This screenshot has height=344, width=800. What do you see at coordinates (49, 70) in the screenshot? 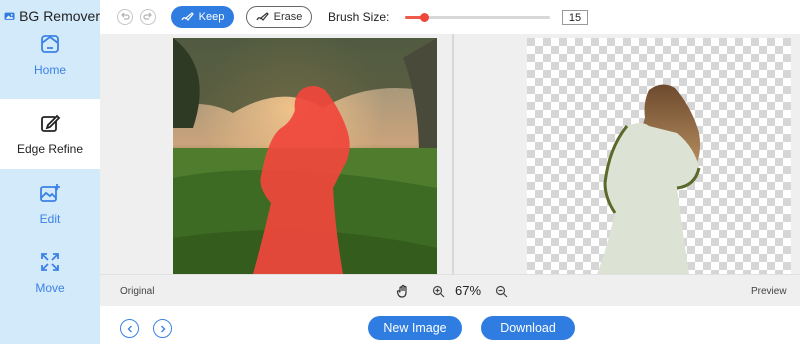
I see `sidebar-item-label: Home` at bounding box center [49, 70].